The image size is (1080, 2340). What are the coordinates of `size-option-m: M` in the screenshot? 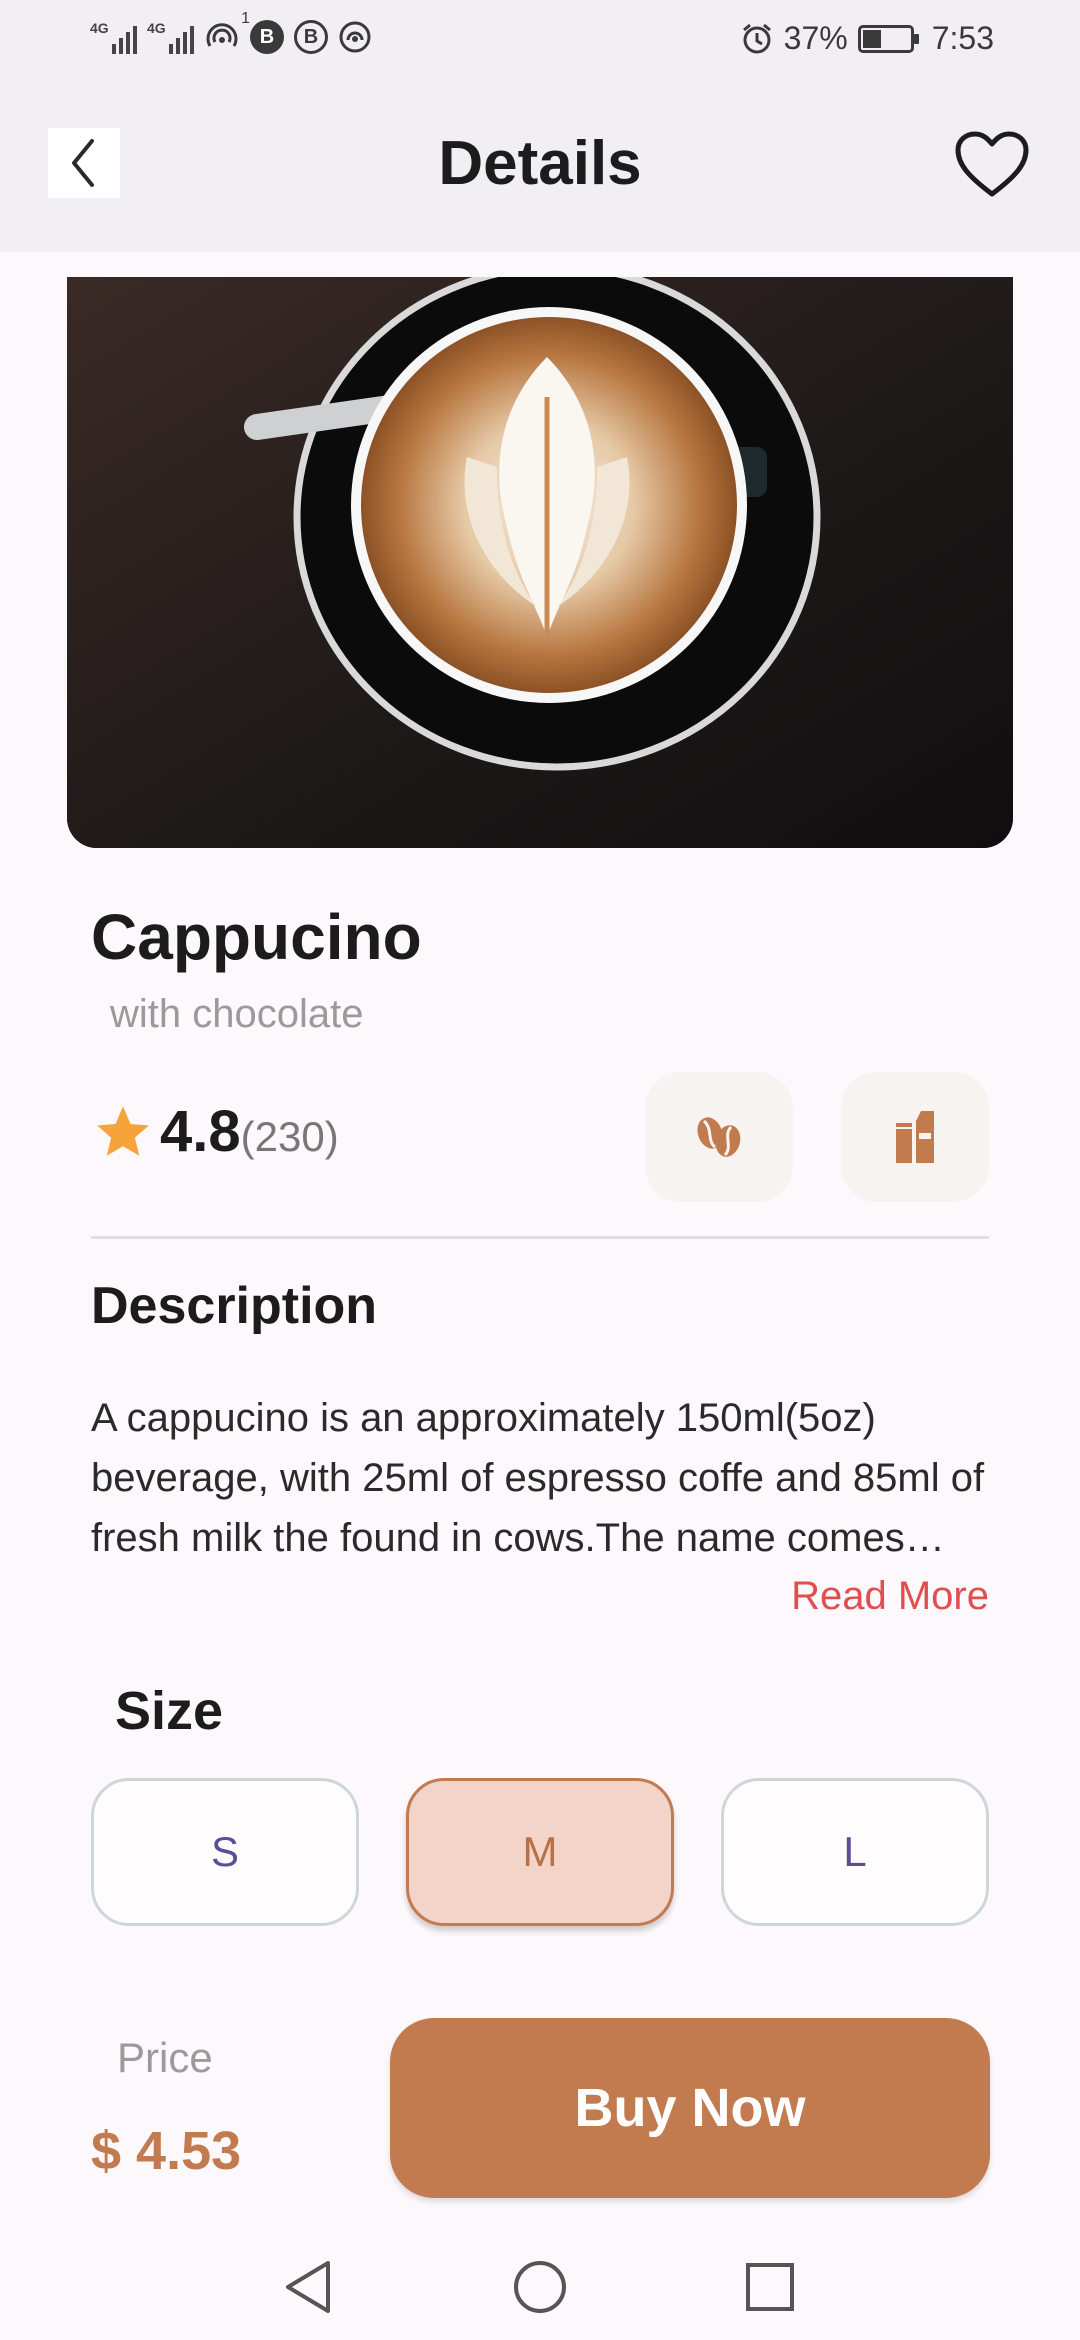 It's located at (540, 1852).